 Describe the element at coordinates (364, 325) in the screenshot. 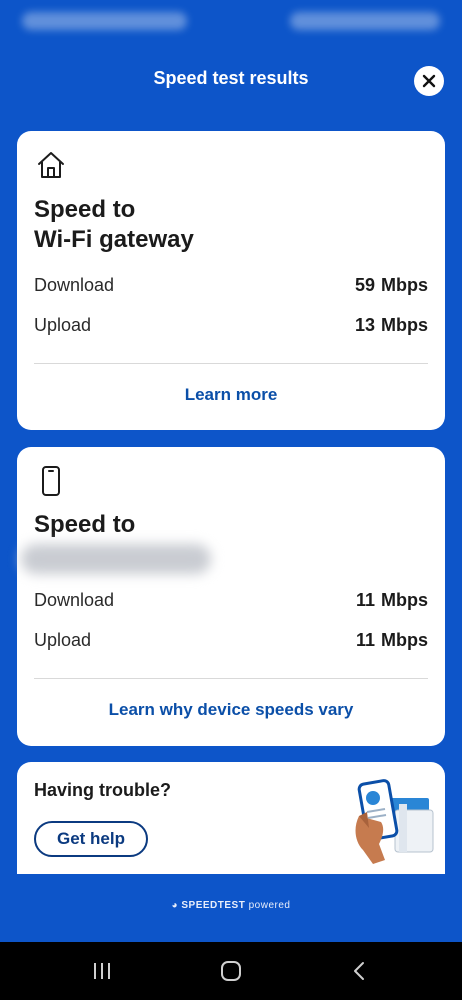

I see `gateway-upload-number: 13` at that location.